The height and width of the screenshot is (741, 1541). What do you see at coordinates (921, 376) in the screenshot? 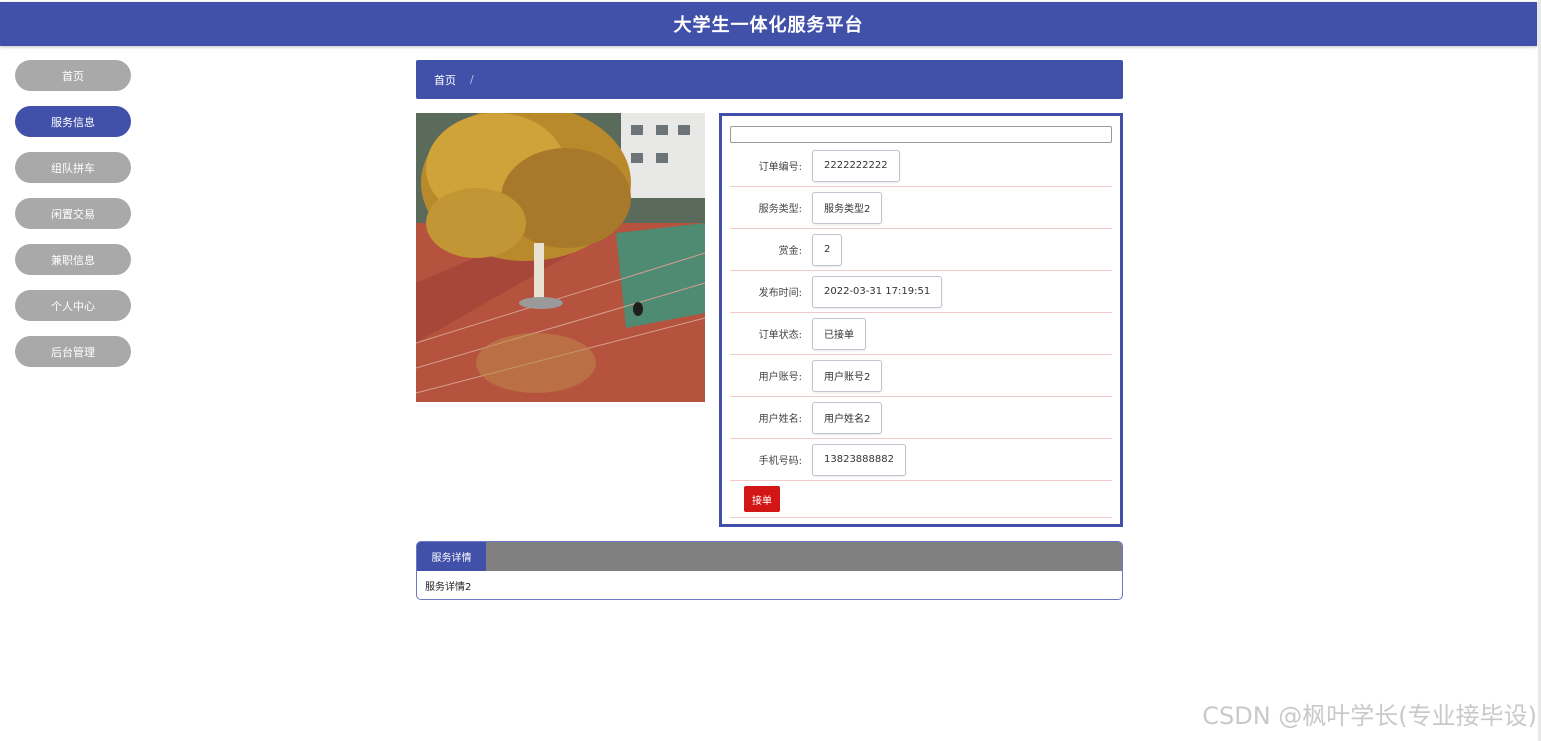
I see `field-user-account: 用户账号: 用户账号2` at bounding box center [921, 376].